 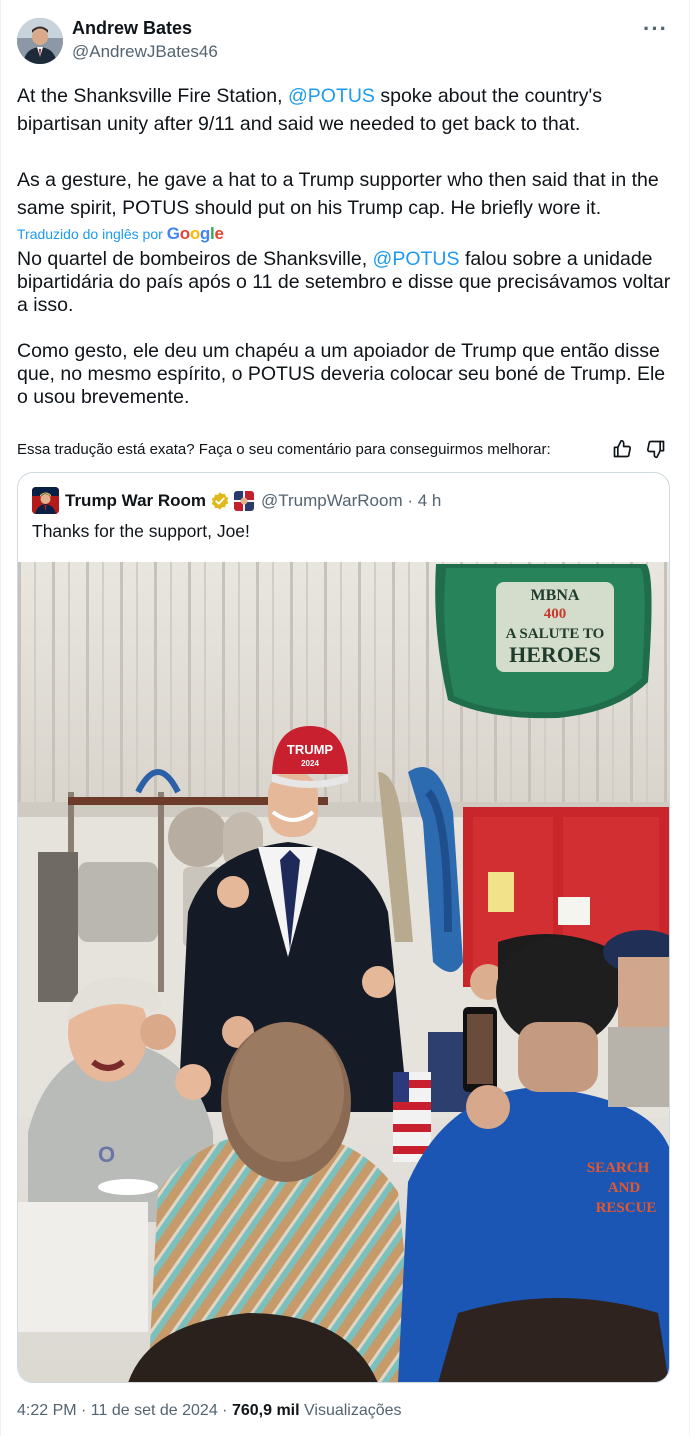 What do you see at coordinates (195, 259) in the screenshot?
I see `translation-segment: No quartel de bombeiros de Shanksville,` at bounding box center [195, 259].